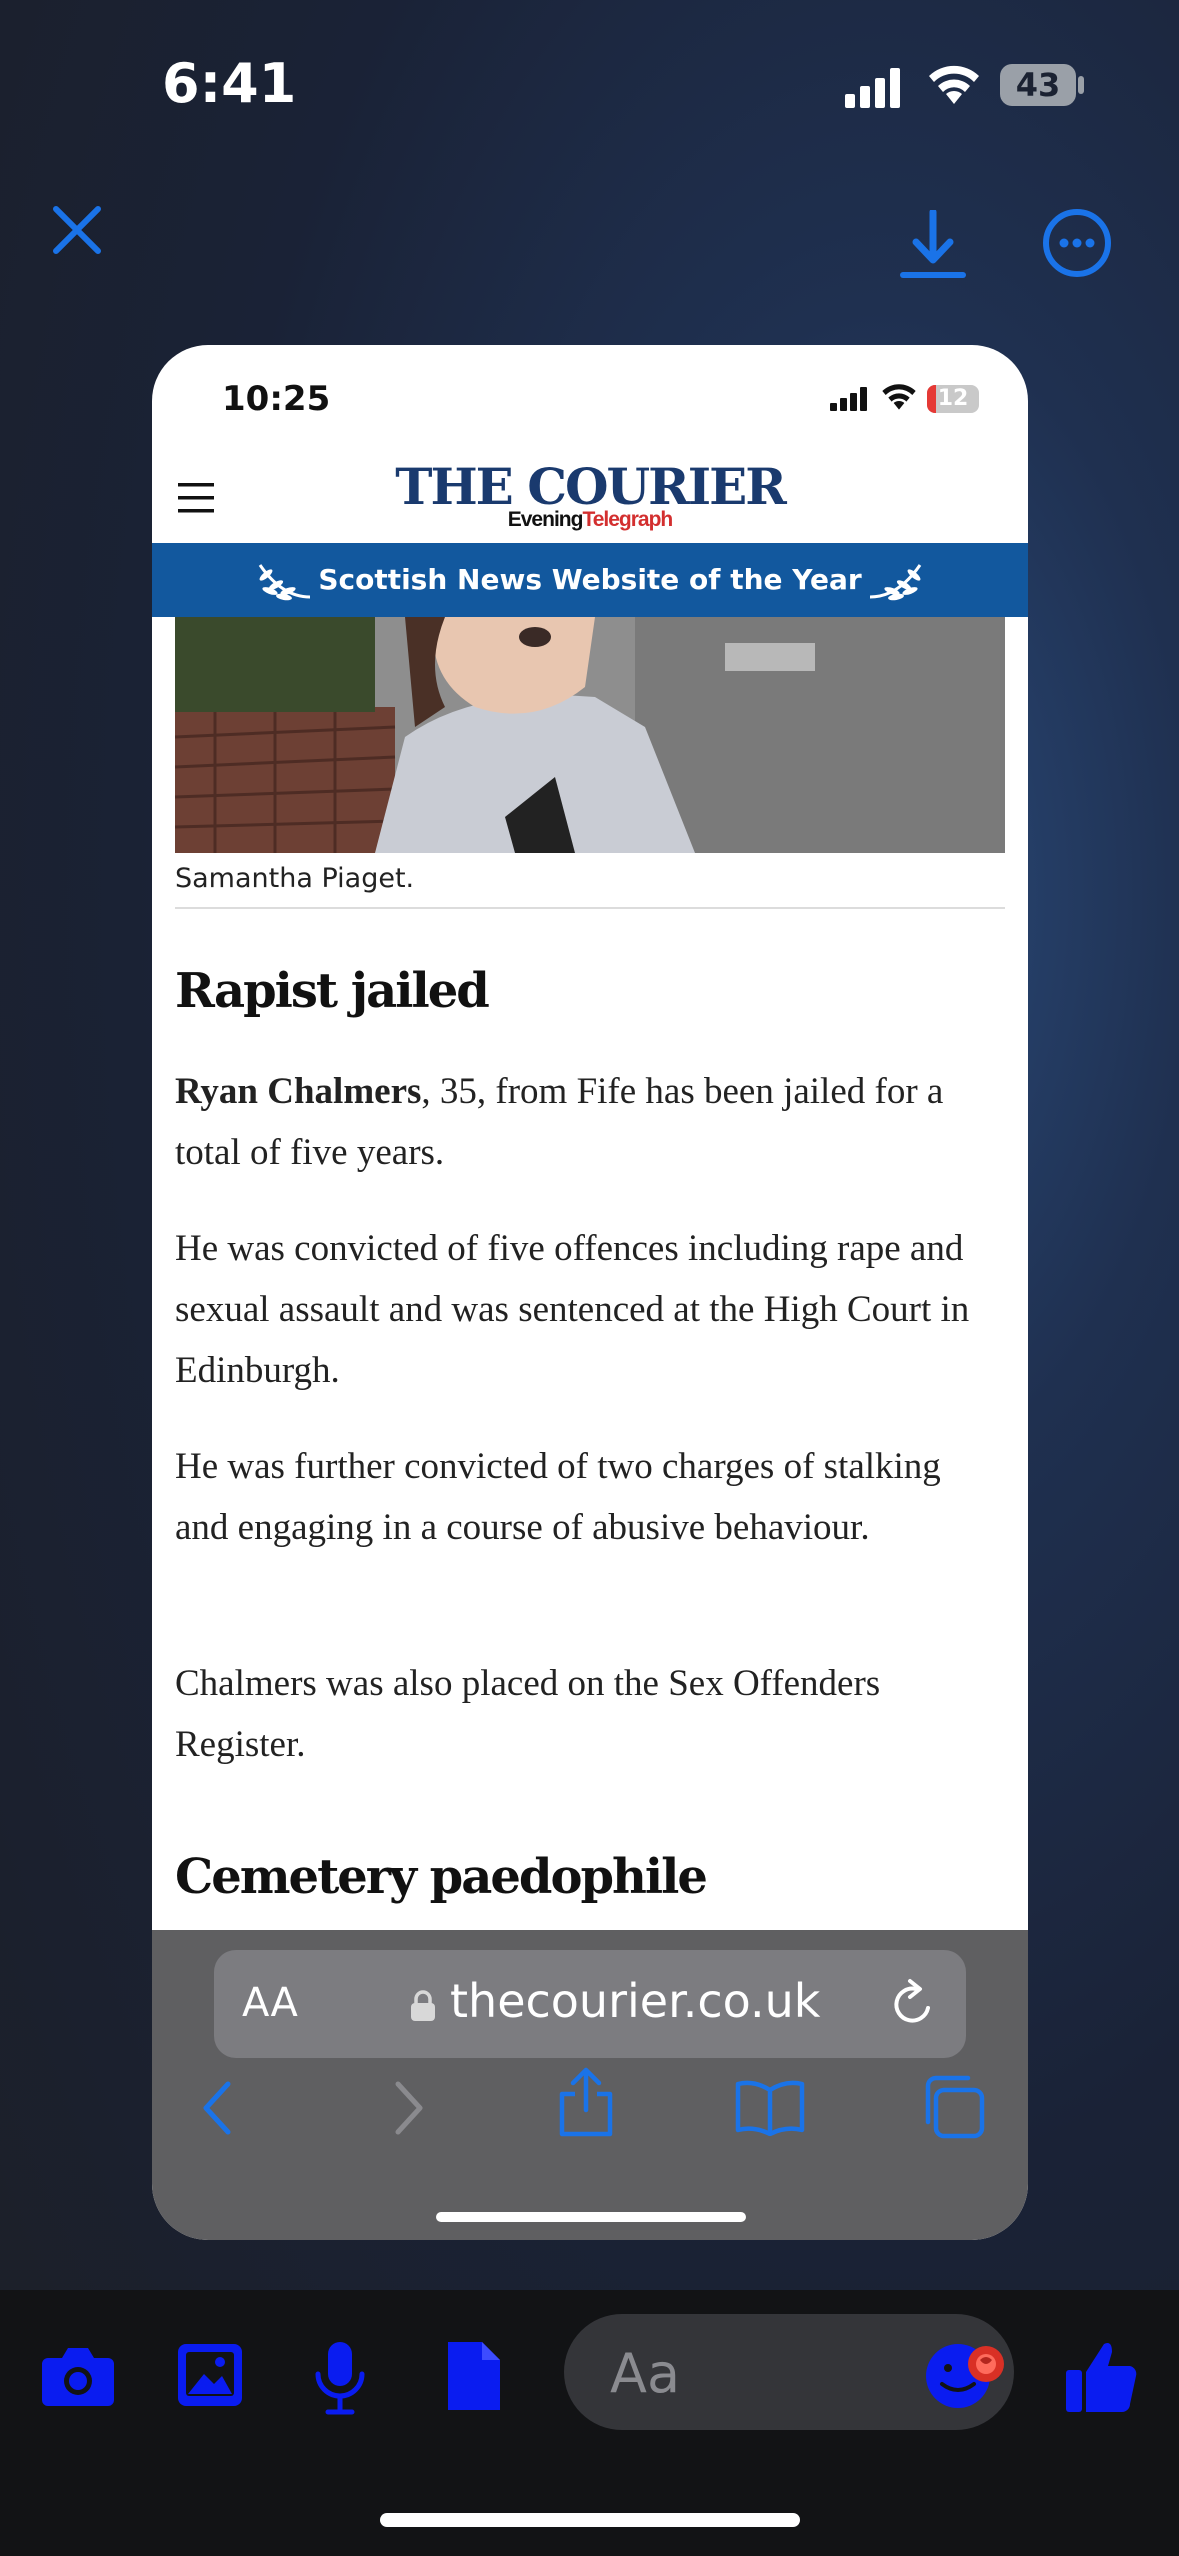 This screenshot has height=2556, width=1179. I want to click on address-bar: AA thecourier.co.uk, so click(590, 2004).